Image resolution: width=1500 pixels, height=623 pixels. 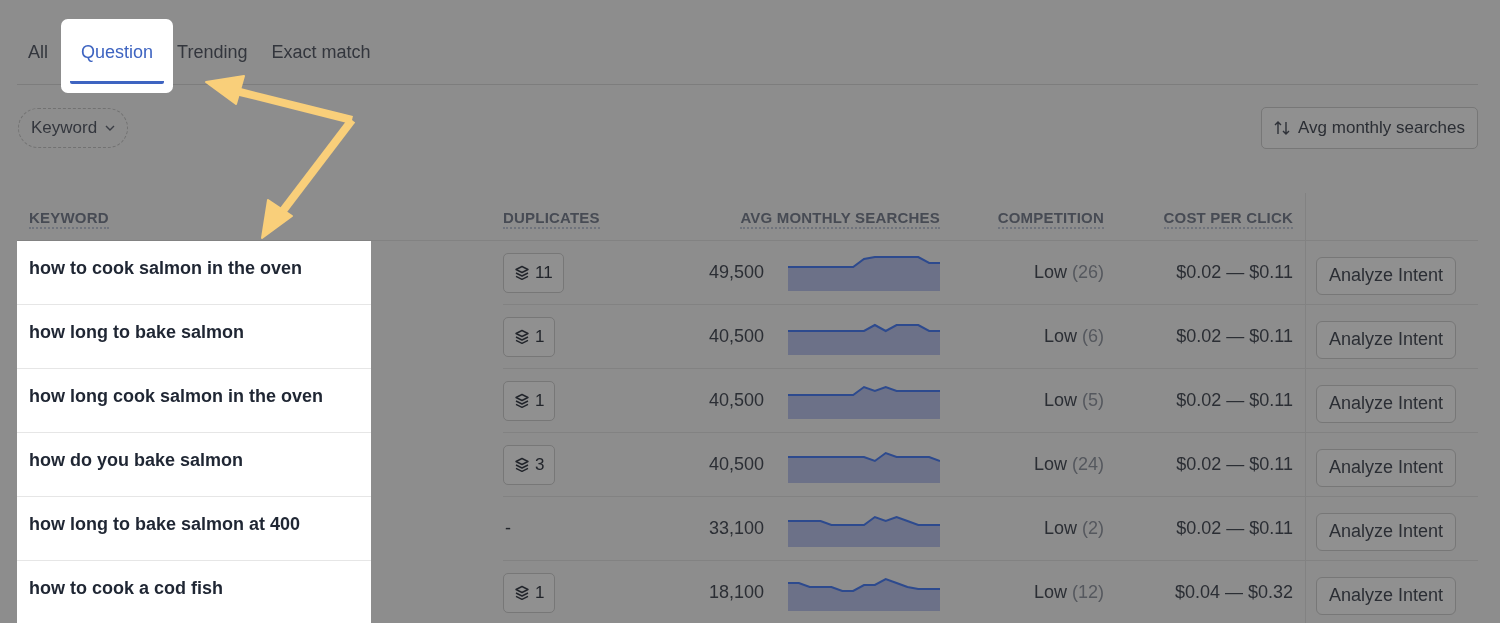 What do you see at coordinates (736, 592) in the screenshot?
I see `search-volume: 18,100` at bounding box center [736, 592].